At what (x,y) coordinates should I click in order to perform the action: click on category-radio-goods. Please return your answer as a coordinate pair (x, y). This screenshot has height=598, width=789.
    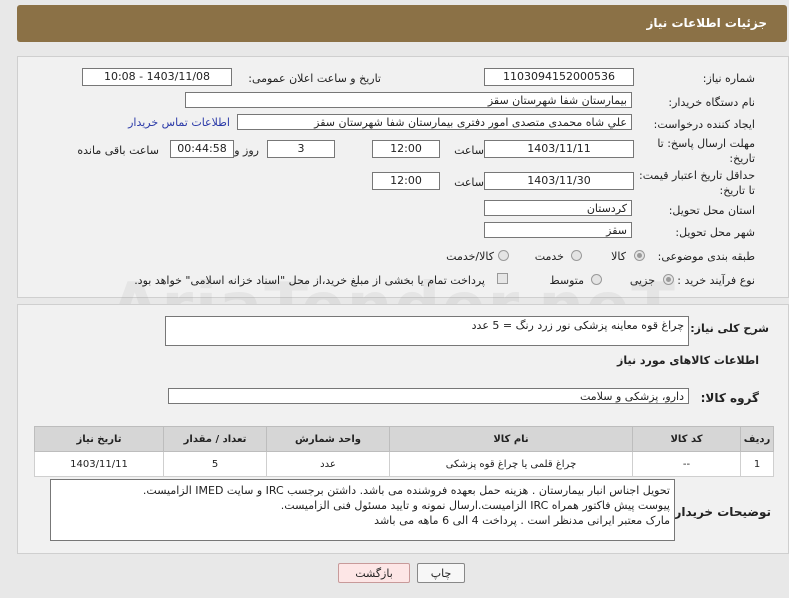
    Looking at the image, I should click on (639, 255).